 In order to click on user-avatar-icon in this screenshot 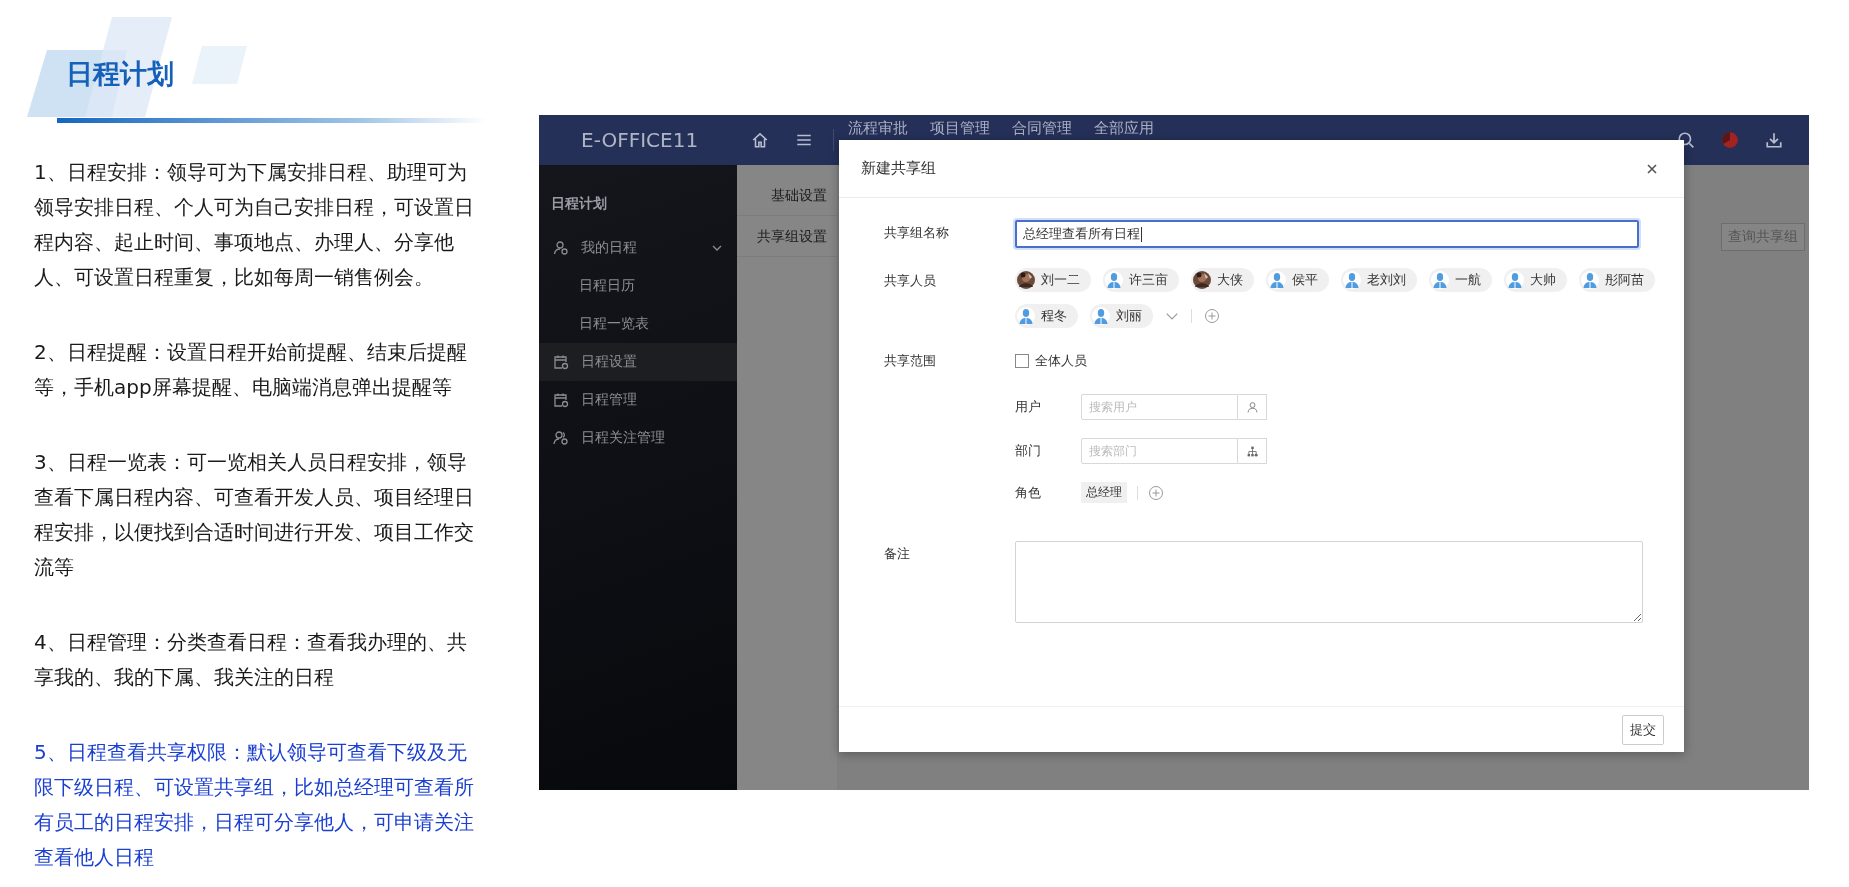, I will do `click(1730, 140)`.